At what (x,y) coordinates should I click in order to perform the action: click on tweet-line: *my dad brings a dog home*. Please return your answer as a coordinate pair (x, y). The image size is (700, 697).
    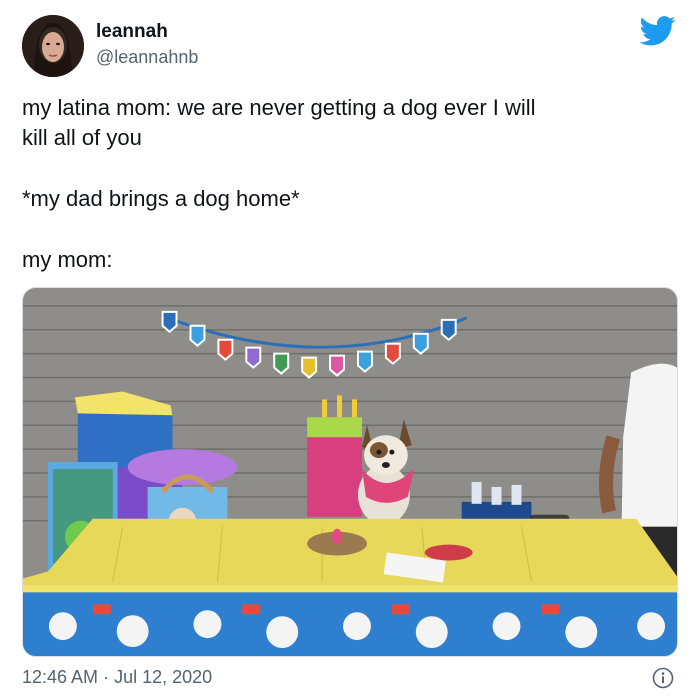
    Looking at the image, I should click on (161, 198).